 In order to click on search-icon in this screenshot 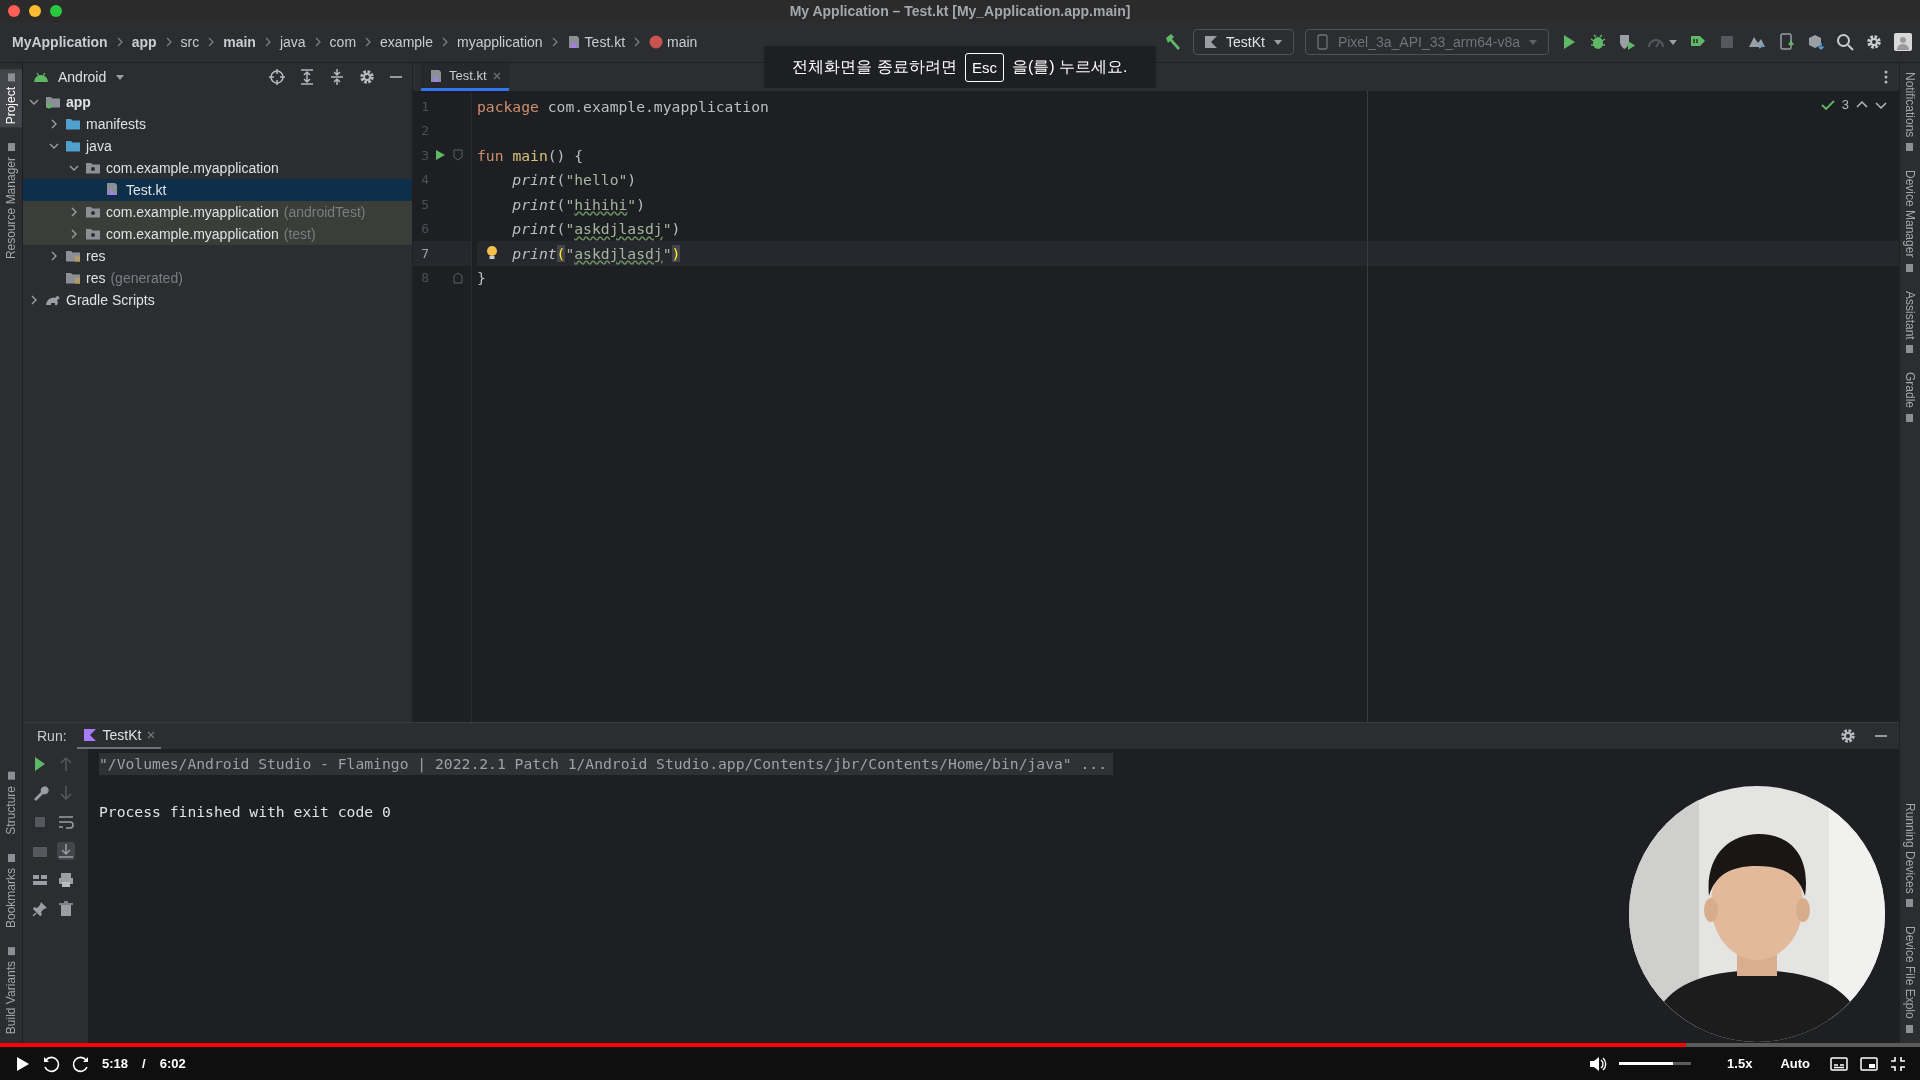, I will do `click(1845, 42)`.